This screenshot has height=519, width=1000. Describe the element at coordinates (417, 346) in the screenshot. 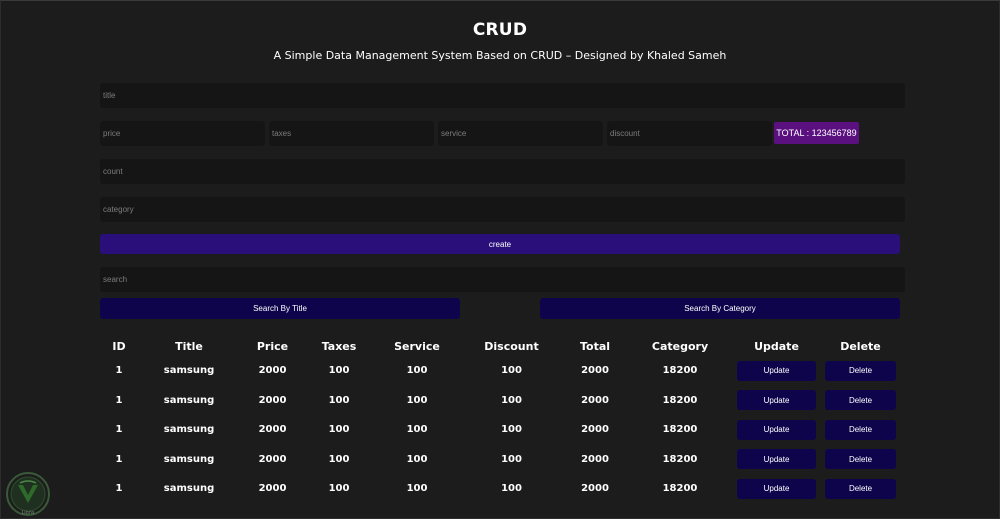

I see `header-service: Service` at that location.